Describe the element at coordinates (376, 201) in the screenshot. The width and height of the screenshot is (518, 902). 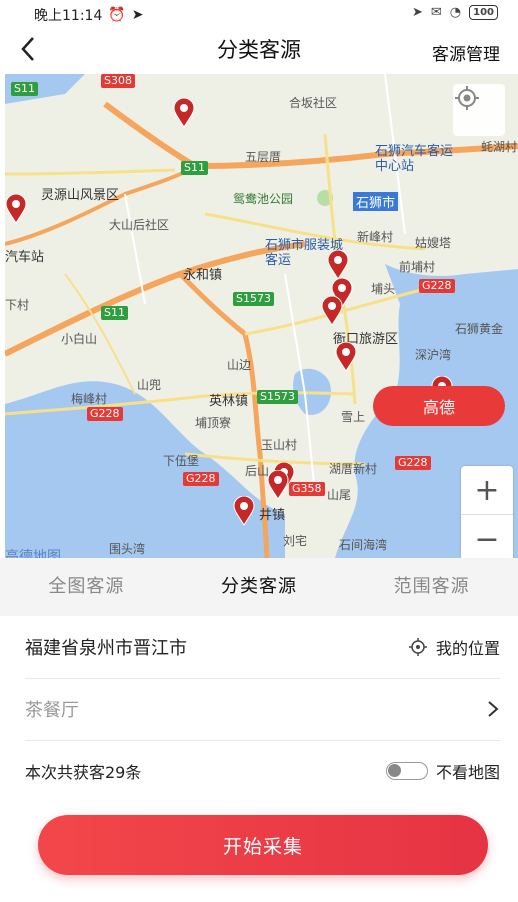
I see `map-place-label: 石狮市` at that location.